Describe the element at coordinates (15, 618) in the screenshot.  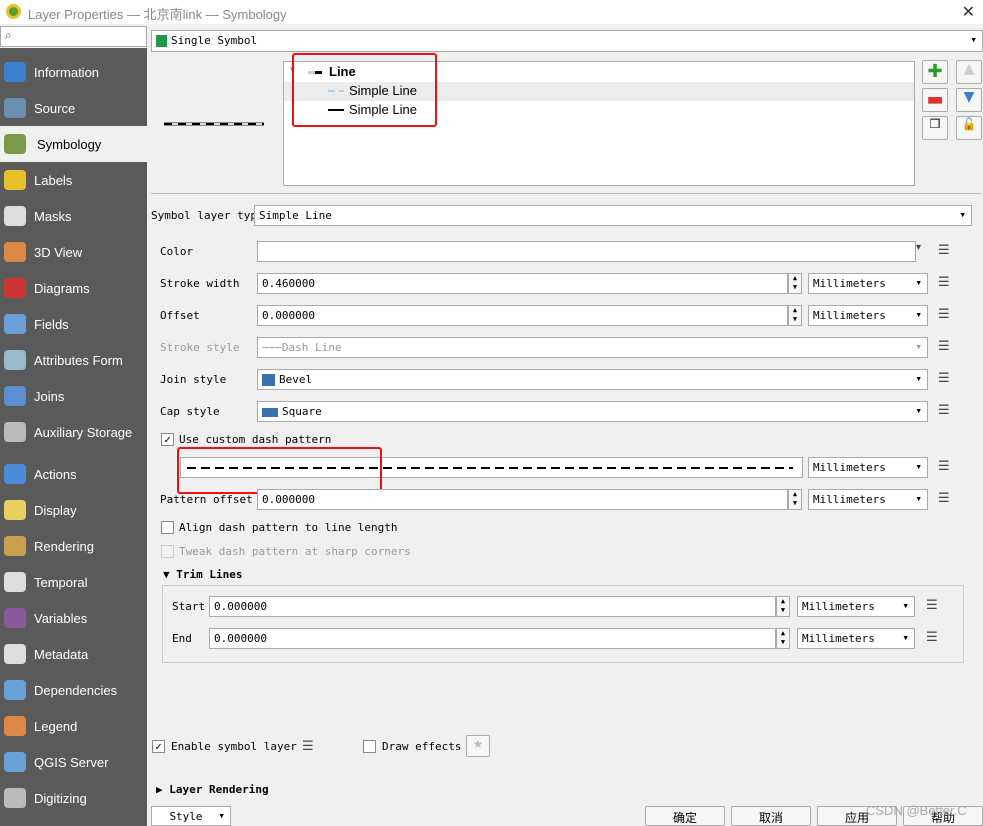
I see `variables-icon` at that location.